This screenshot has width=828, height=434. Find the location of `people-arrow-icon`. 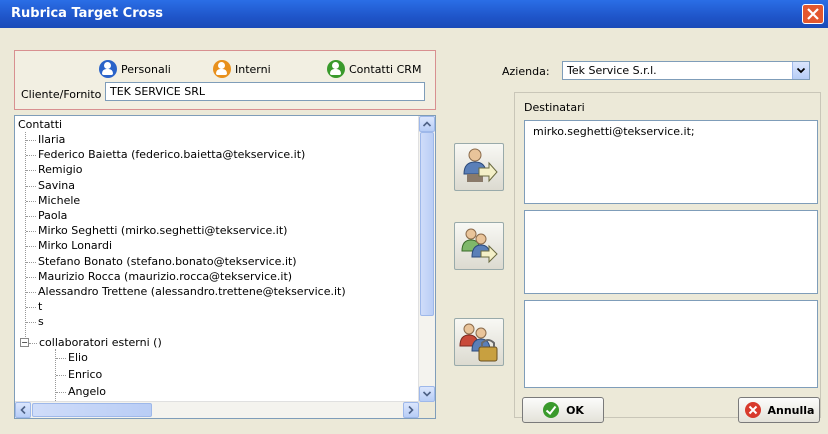

people-arrow-icon is located at coordinates (479, 246).